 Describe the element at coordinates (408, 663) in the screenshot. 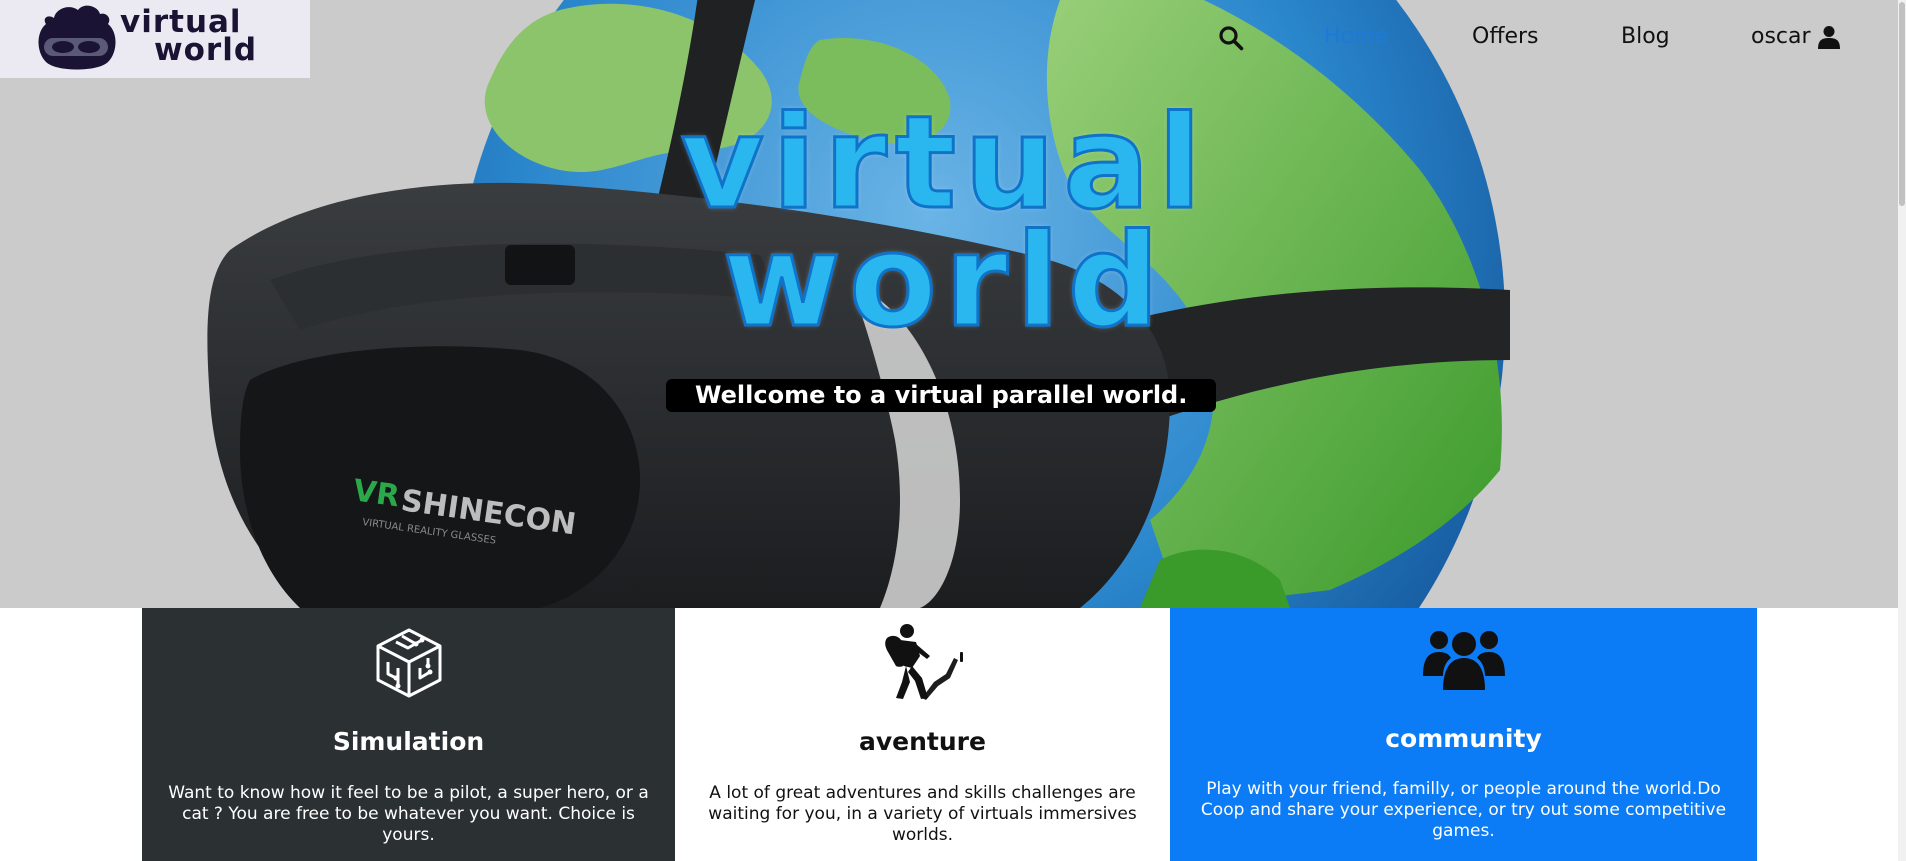

I see `circuit-cube-icon` at that location.